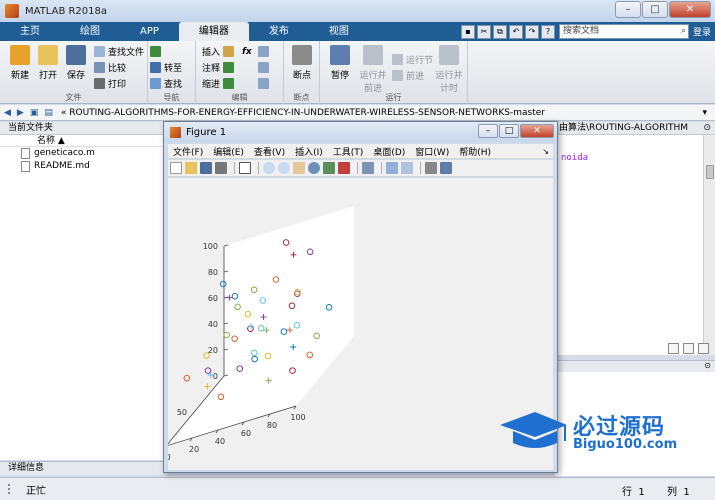 Image resolution: width=715 pixels, height=500 pixels. Describe the element at coordinates (475, 151) in the screenshot. I see `menu-help: 帮助(H)` at that location.